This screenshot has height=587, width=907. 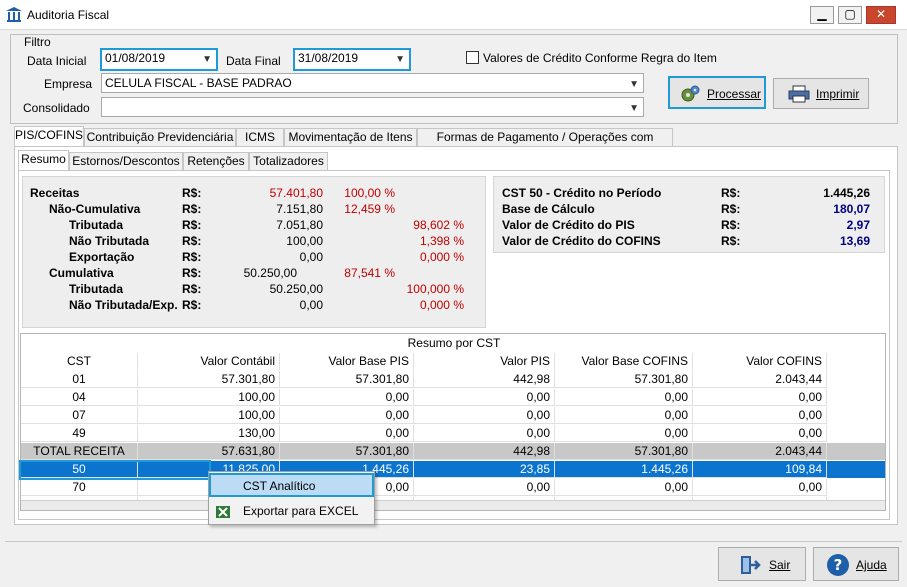 What do you see at coordinates (109, 241) in the screenshot?
I see `receita-label: Não Tributada` at bounding box center [109, 241].